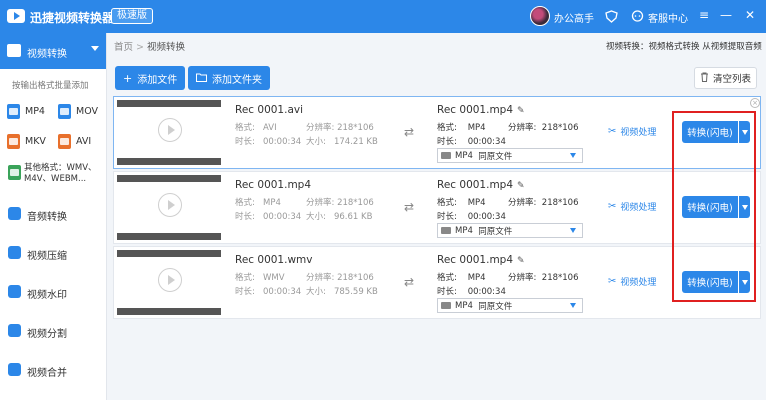  Describe the element at coordinates (409, 207) in the screenshot. I see `shuffle-arrow-icon: ⇄` at that location.